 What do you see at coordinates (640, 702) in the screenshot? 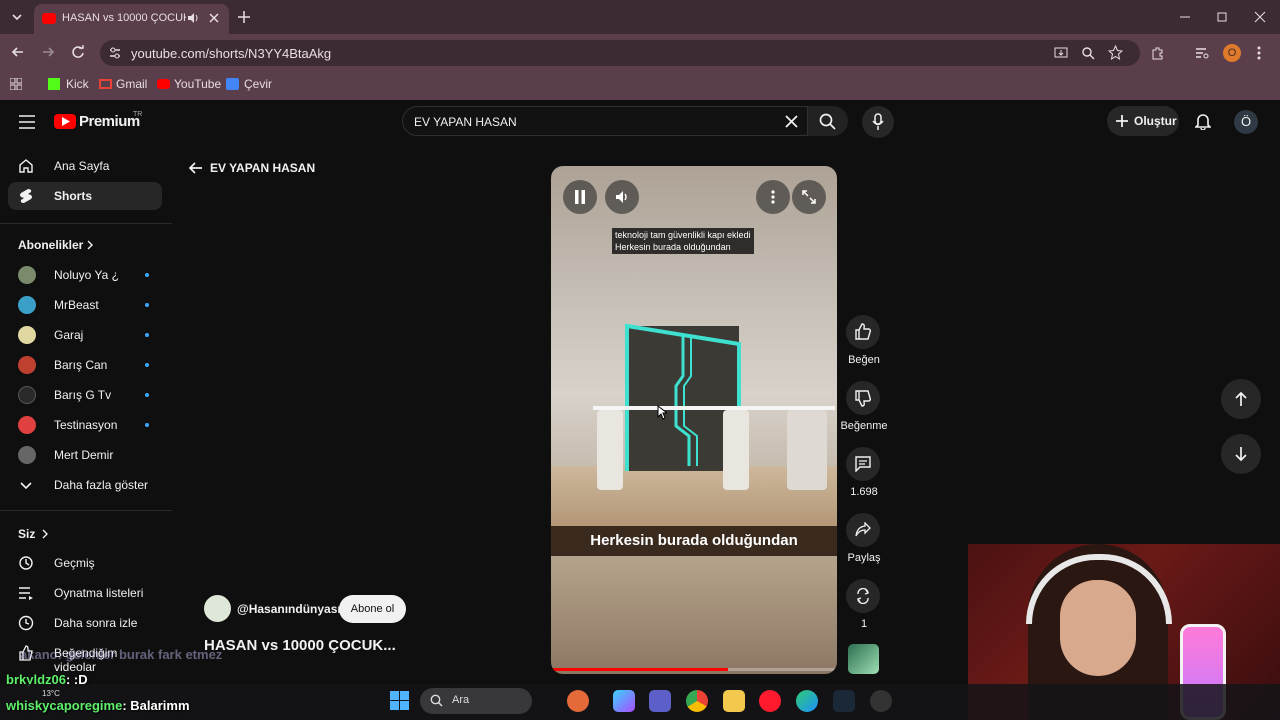
I see `windows-taskbar` at bounding box center [640, 702].